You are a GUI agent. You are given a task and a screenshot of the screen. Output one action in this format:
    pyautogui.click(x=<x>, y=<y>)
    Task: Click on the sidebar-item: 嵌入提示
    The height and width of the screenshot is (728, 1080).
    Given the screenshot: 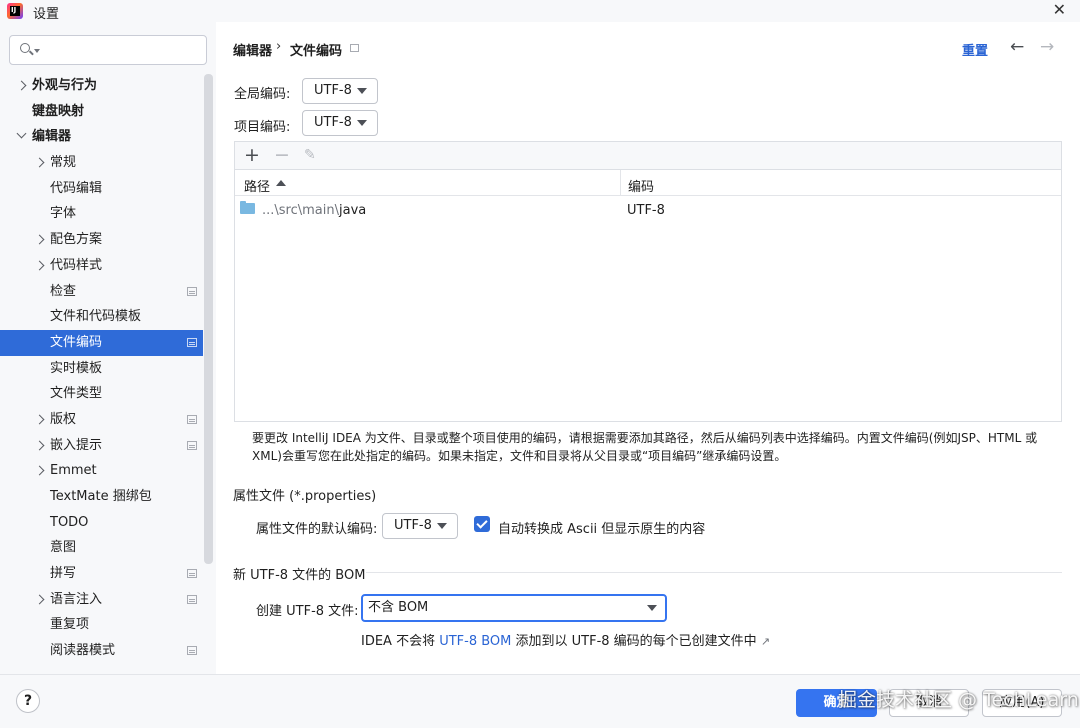 What is the action you would take?
    pyautogui.click(x=101, y=446)
    